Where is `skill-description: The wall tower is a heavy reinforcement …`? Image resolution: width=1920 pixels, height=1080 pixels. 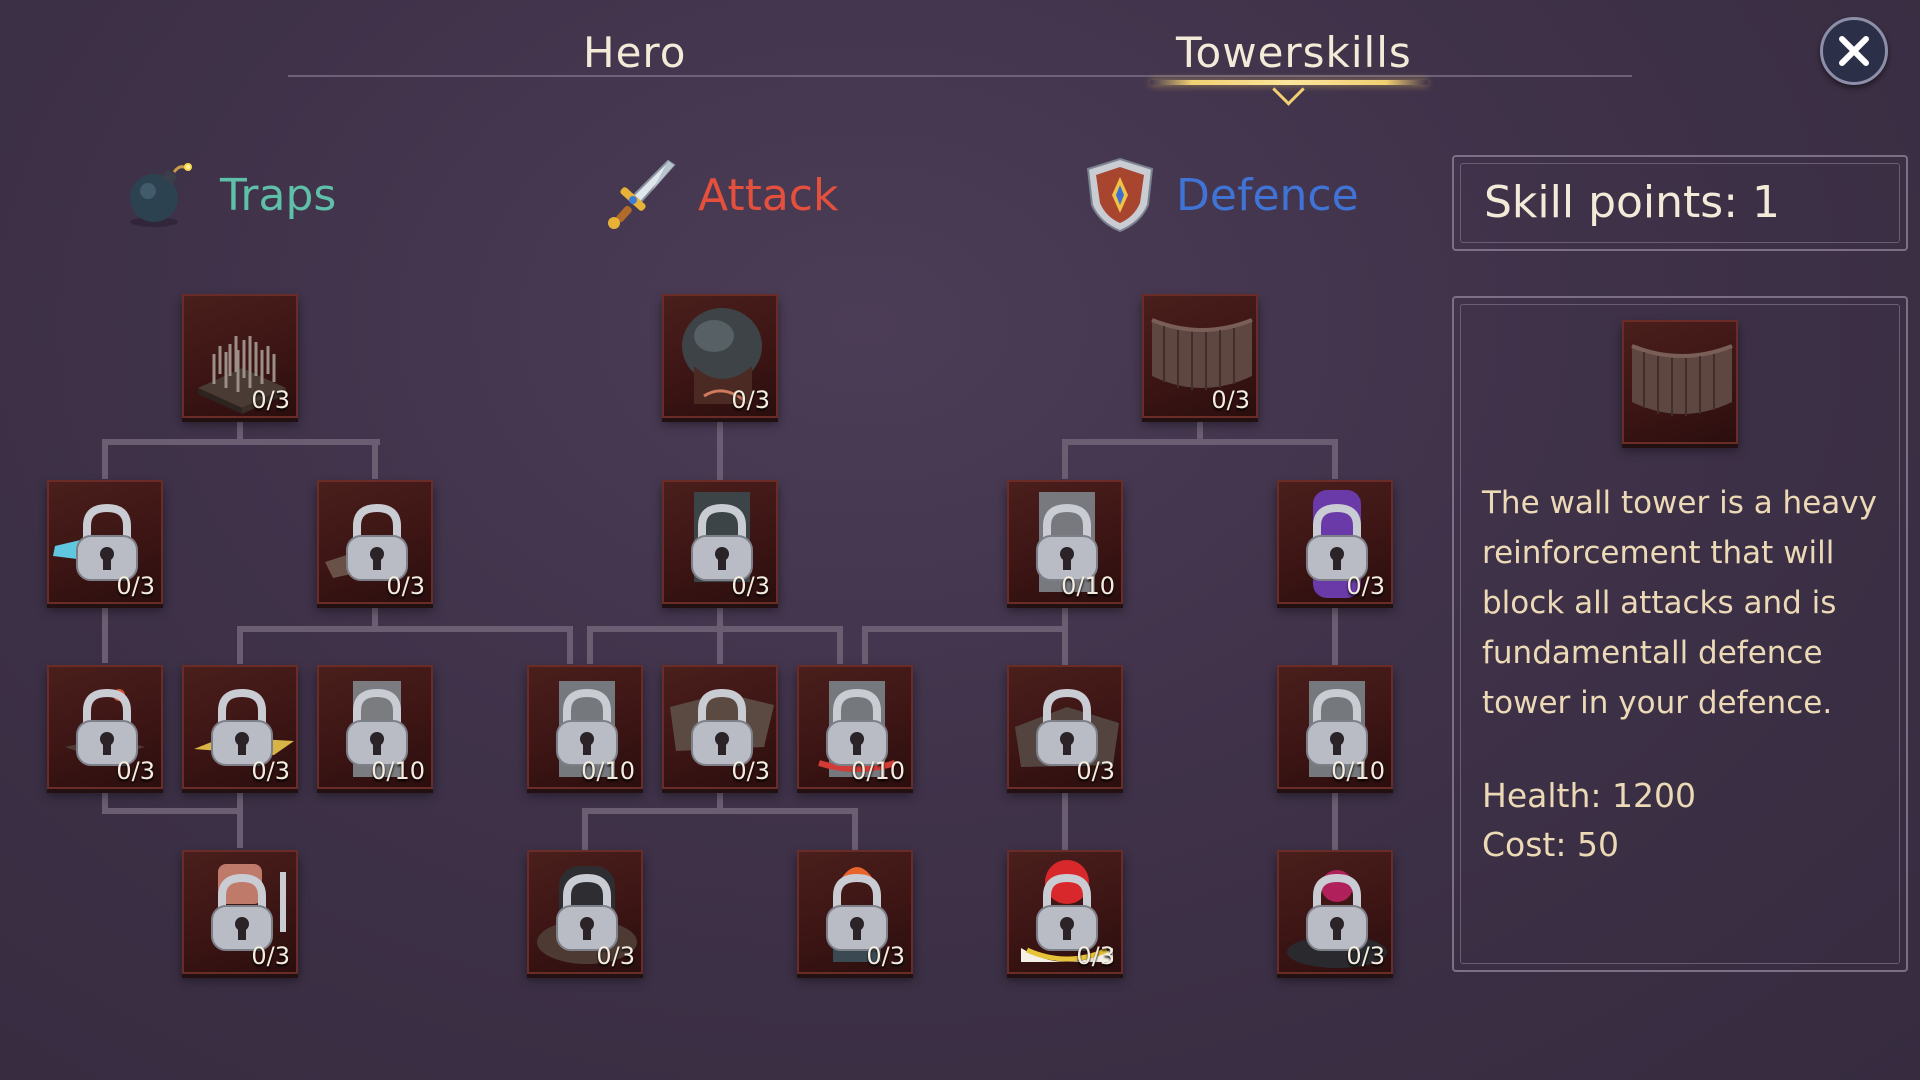
skill-description: The wall tower is a heavy reinforcement … is located at coordinates (1679, 603).